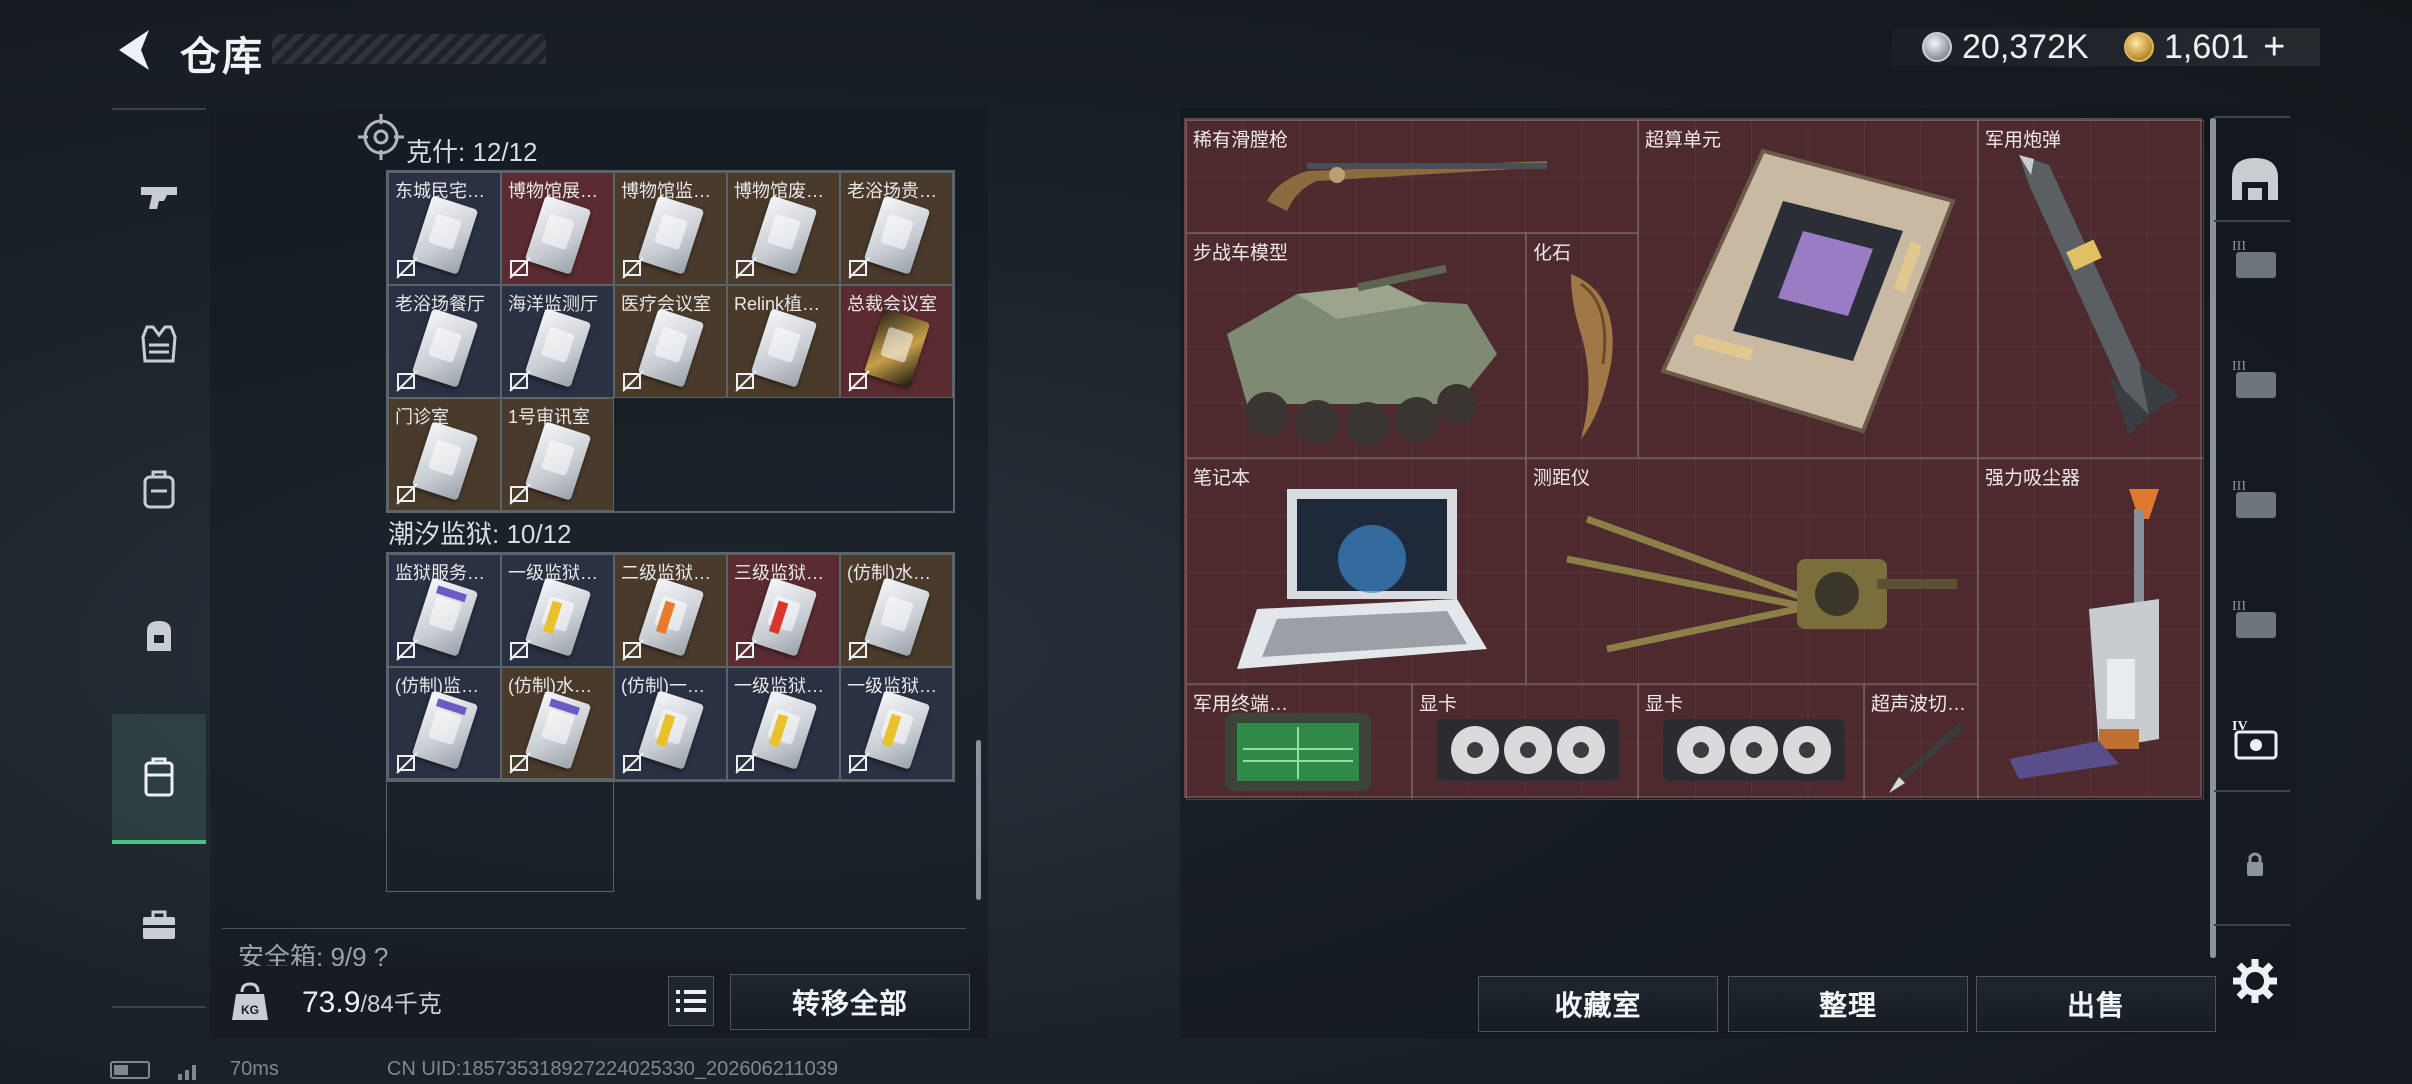 The height and width of the screenshot is (1084, 2412). I want to click on sell-button: 出售, so click(2096, 1004).